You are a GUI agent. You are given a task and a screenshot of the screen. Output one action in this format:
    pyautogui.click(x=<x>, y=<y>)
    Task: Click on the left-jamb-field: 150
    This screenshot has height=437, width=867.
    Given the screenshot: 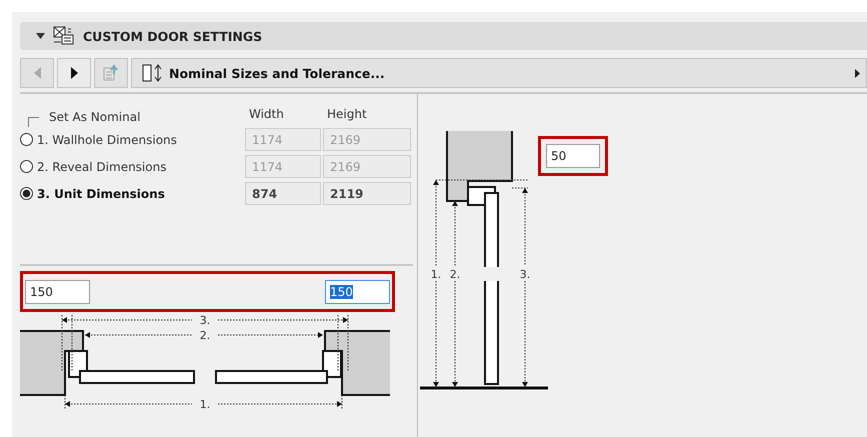 What is the action you would take?
    pyautogui.click(x=57, y=292)
    